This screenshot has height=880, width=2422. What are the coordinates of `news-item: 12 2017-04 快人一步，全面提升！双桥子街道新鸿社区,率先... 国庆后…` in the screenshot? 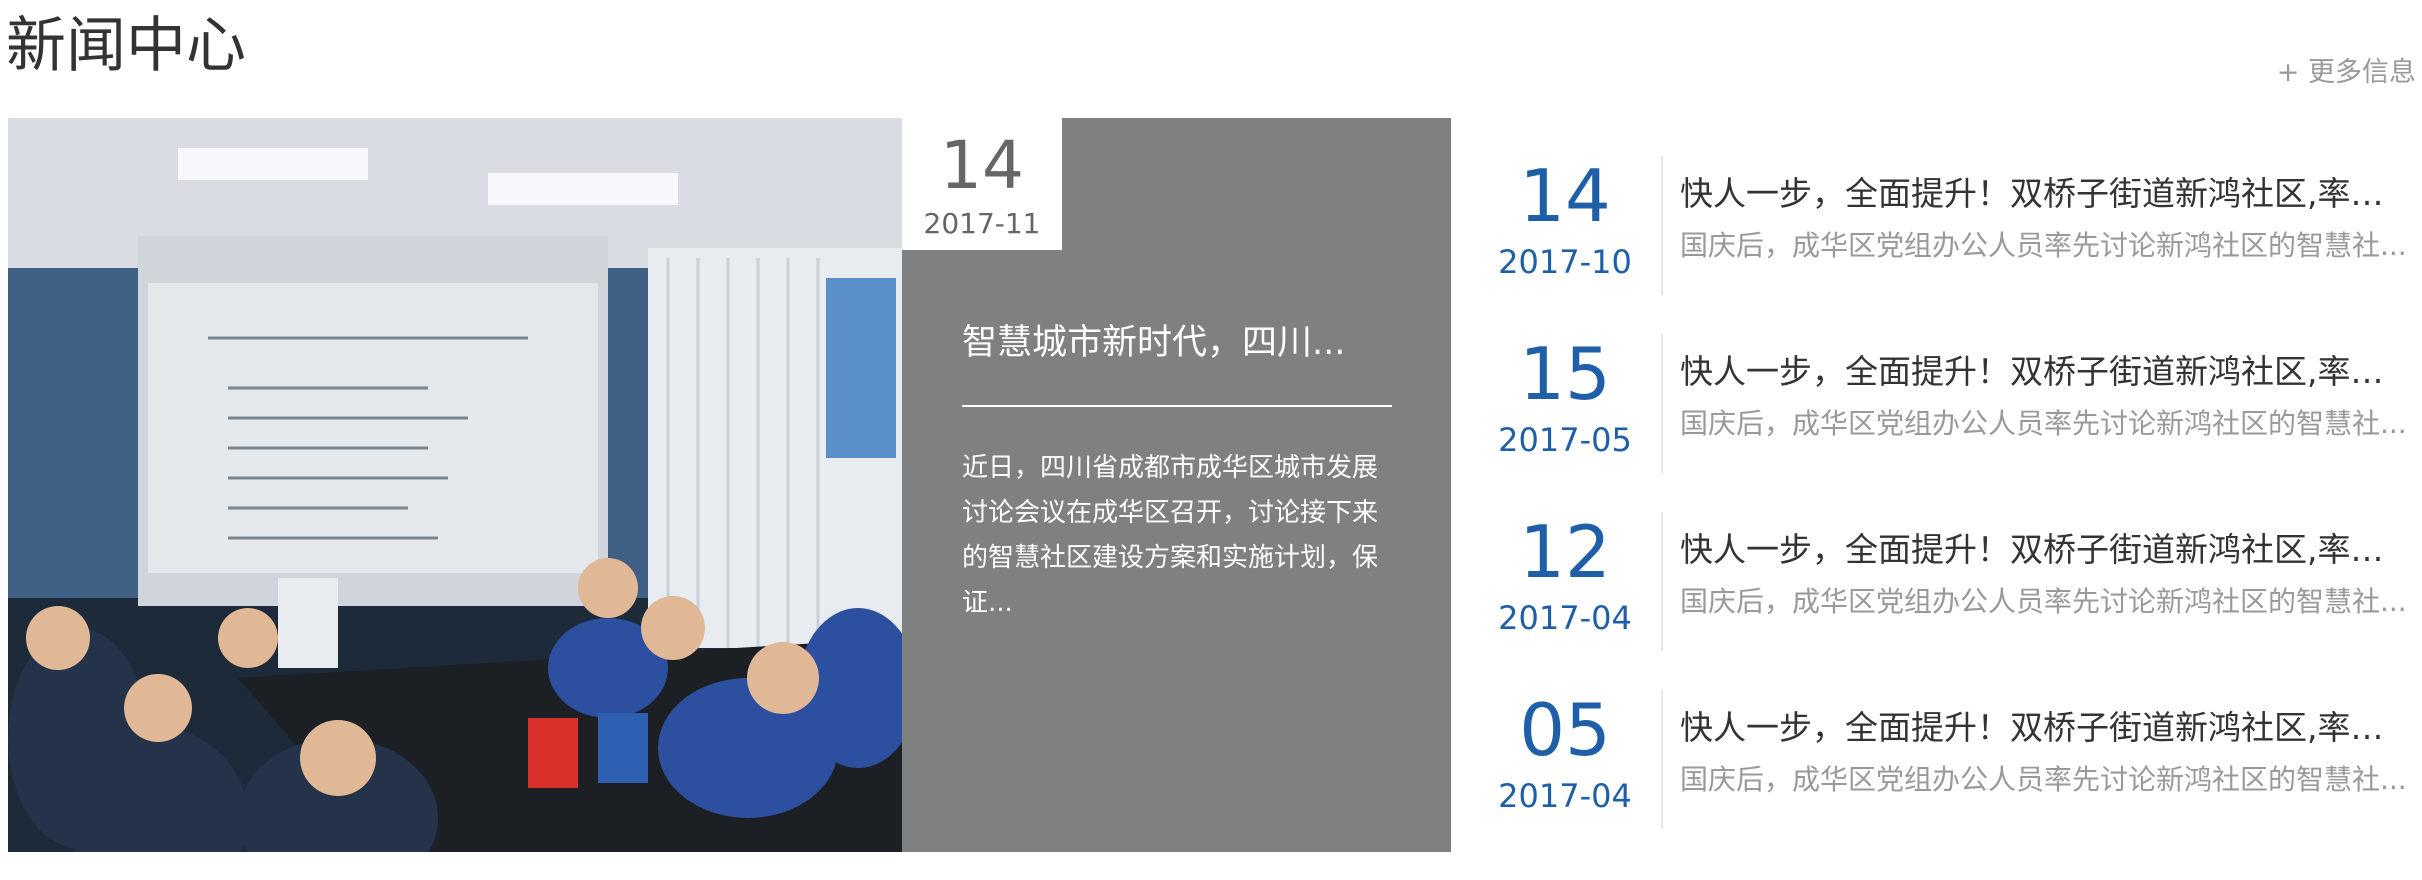 It's located at (1951, 581).